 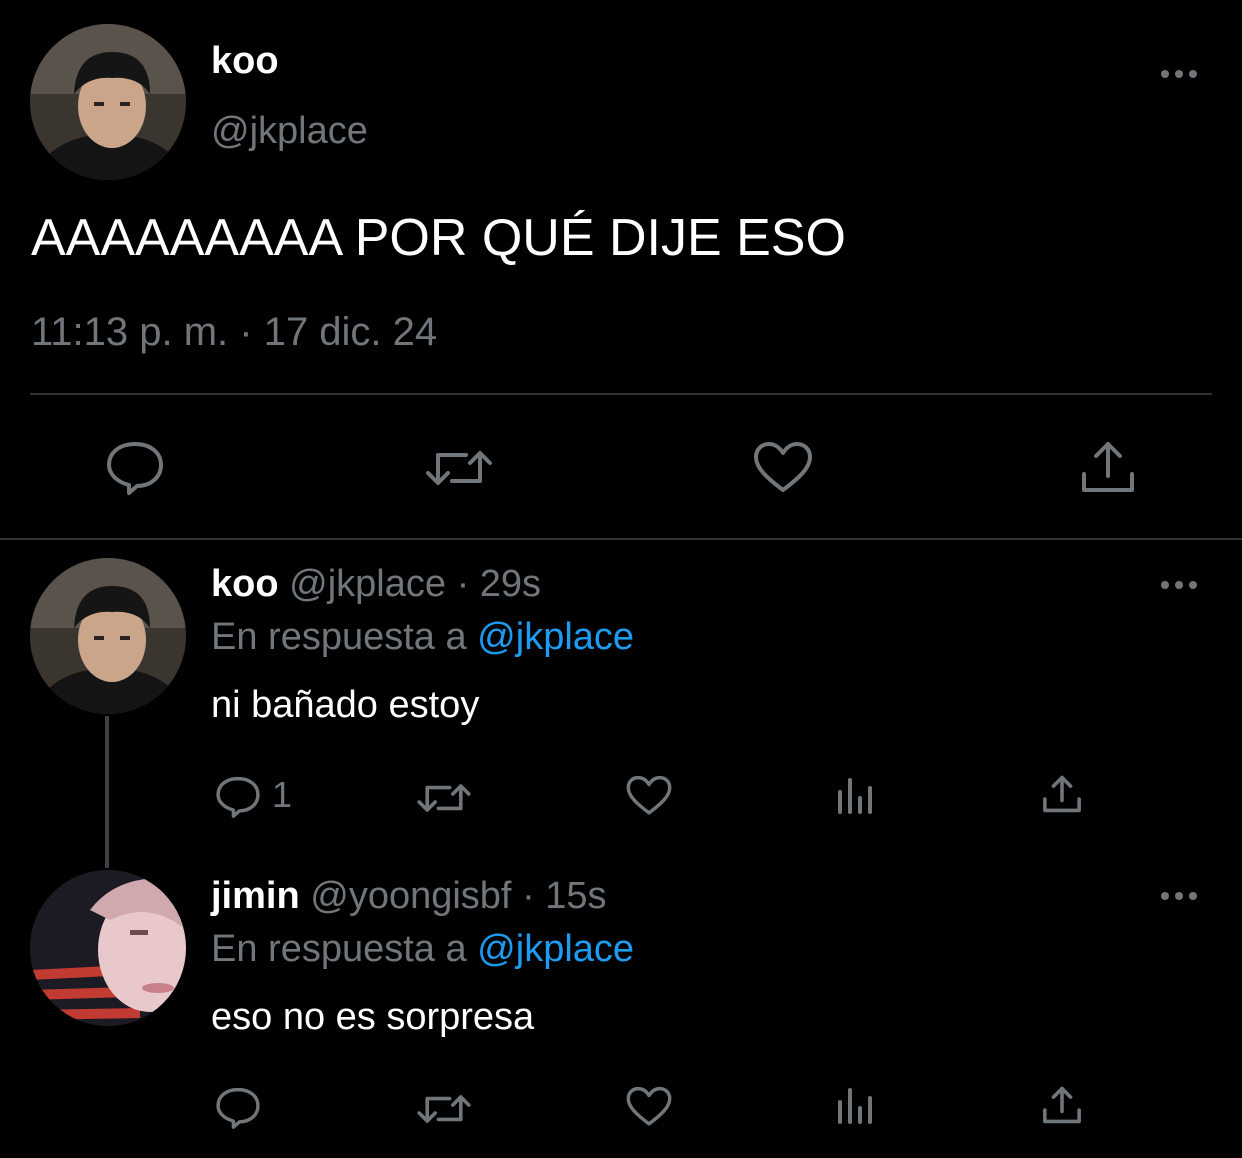 I want to click on reply-header: koo @jkplace · 29s, so click(x=376, y=584).